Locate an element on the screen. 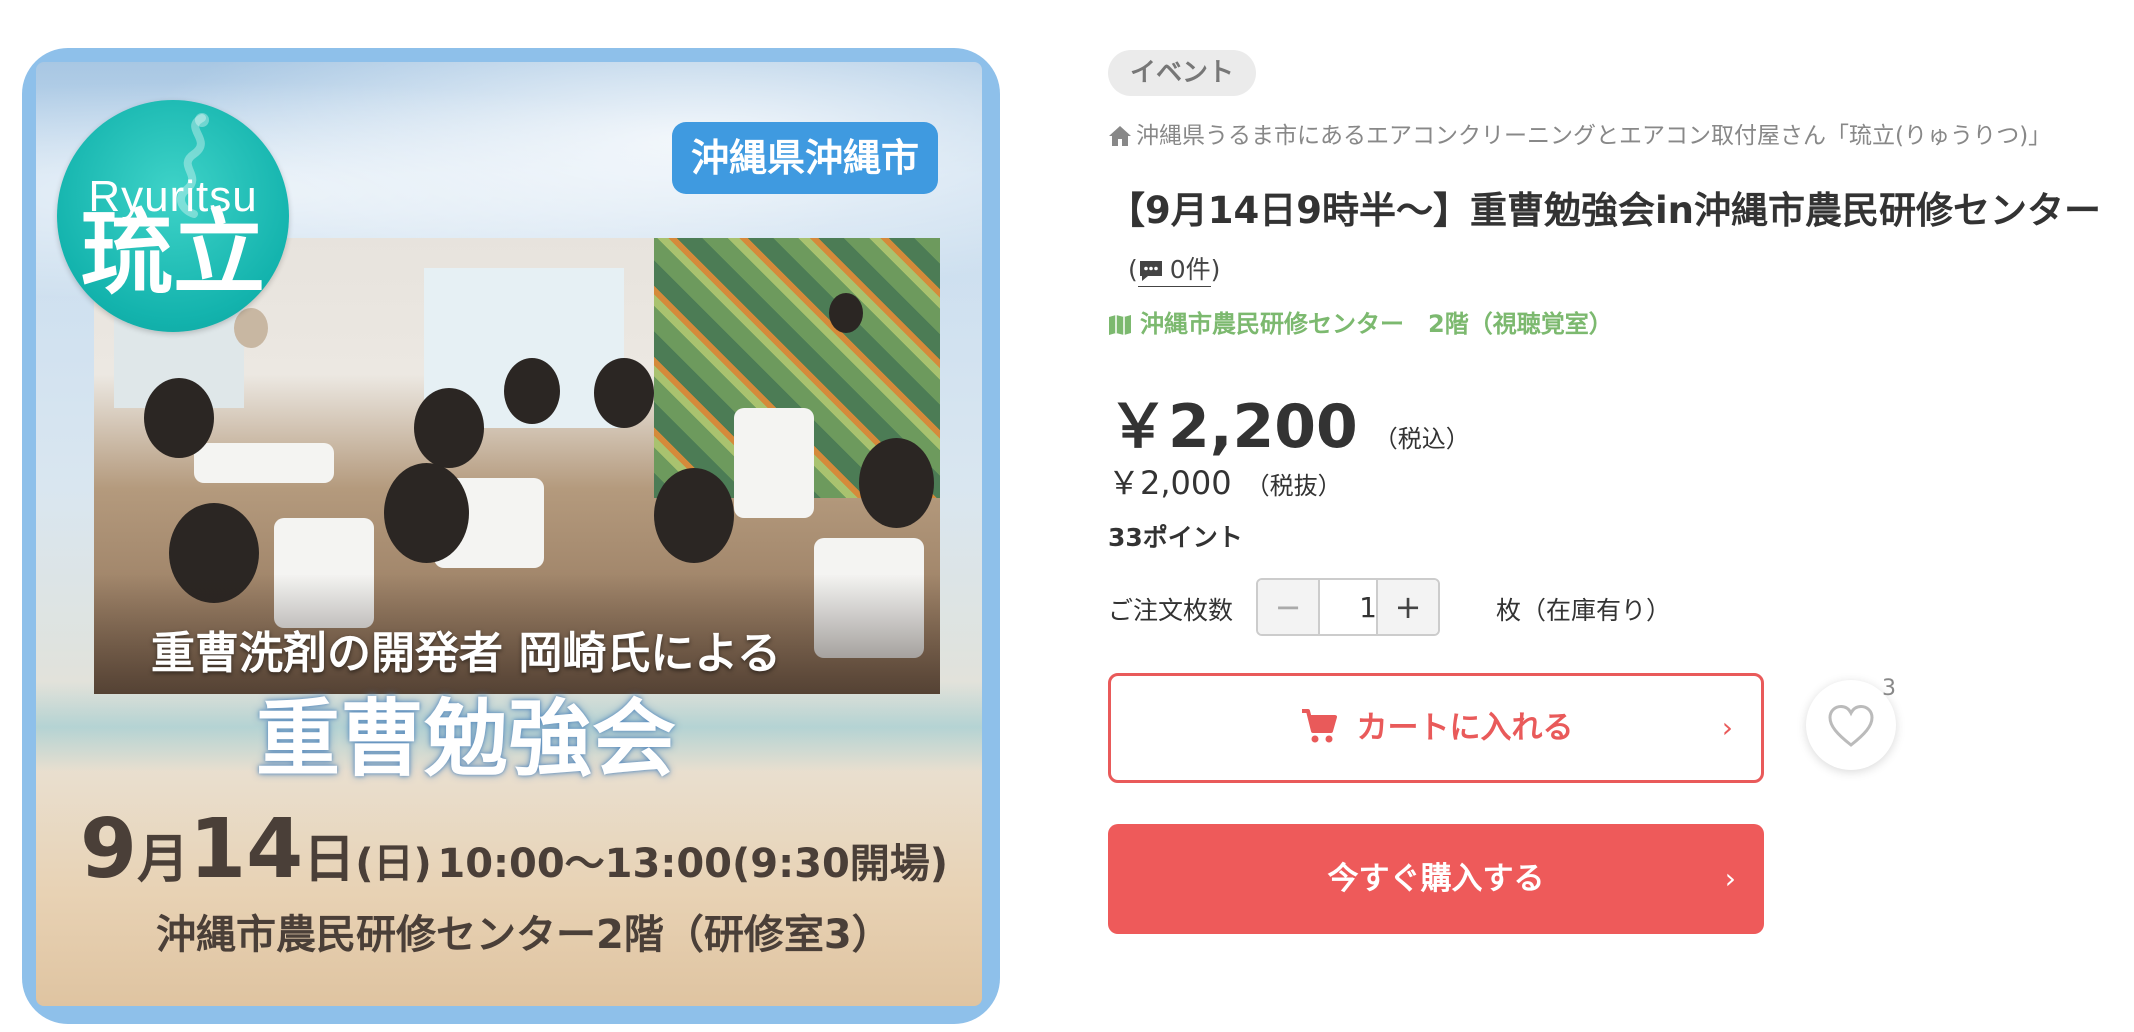  price-excl-label: （税抜） is located at coordinates (1293, 486).